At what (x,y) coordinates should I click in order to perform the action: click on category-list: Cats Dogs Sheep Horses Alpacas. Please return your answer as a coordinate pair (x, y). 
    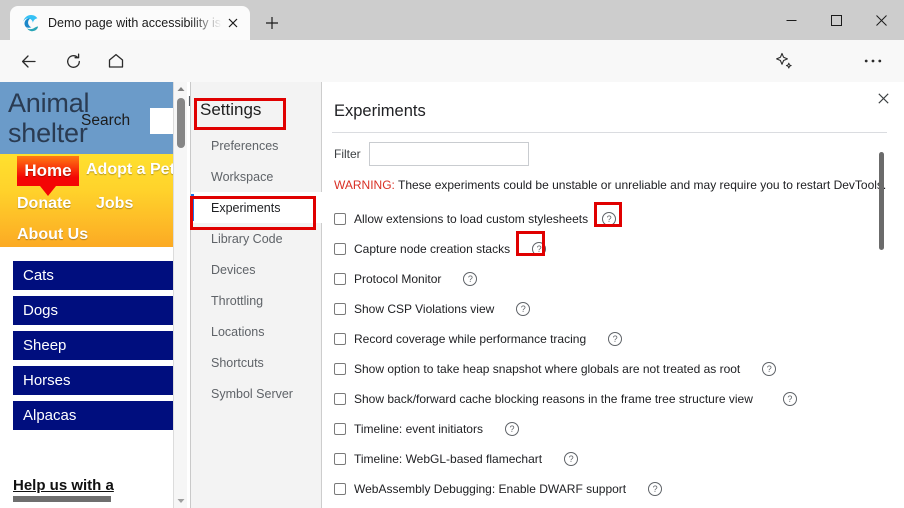
    Looking at the image, I should click on (93, 338).